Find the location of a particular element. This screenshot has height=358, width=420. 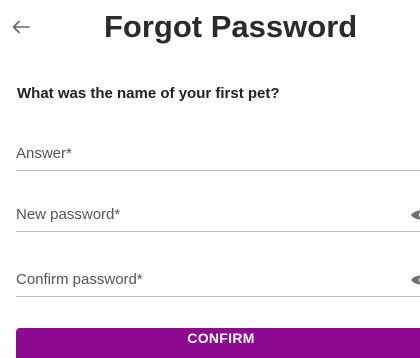

back-button is located at coordinates (21, 27).